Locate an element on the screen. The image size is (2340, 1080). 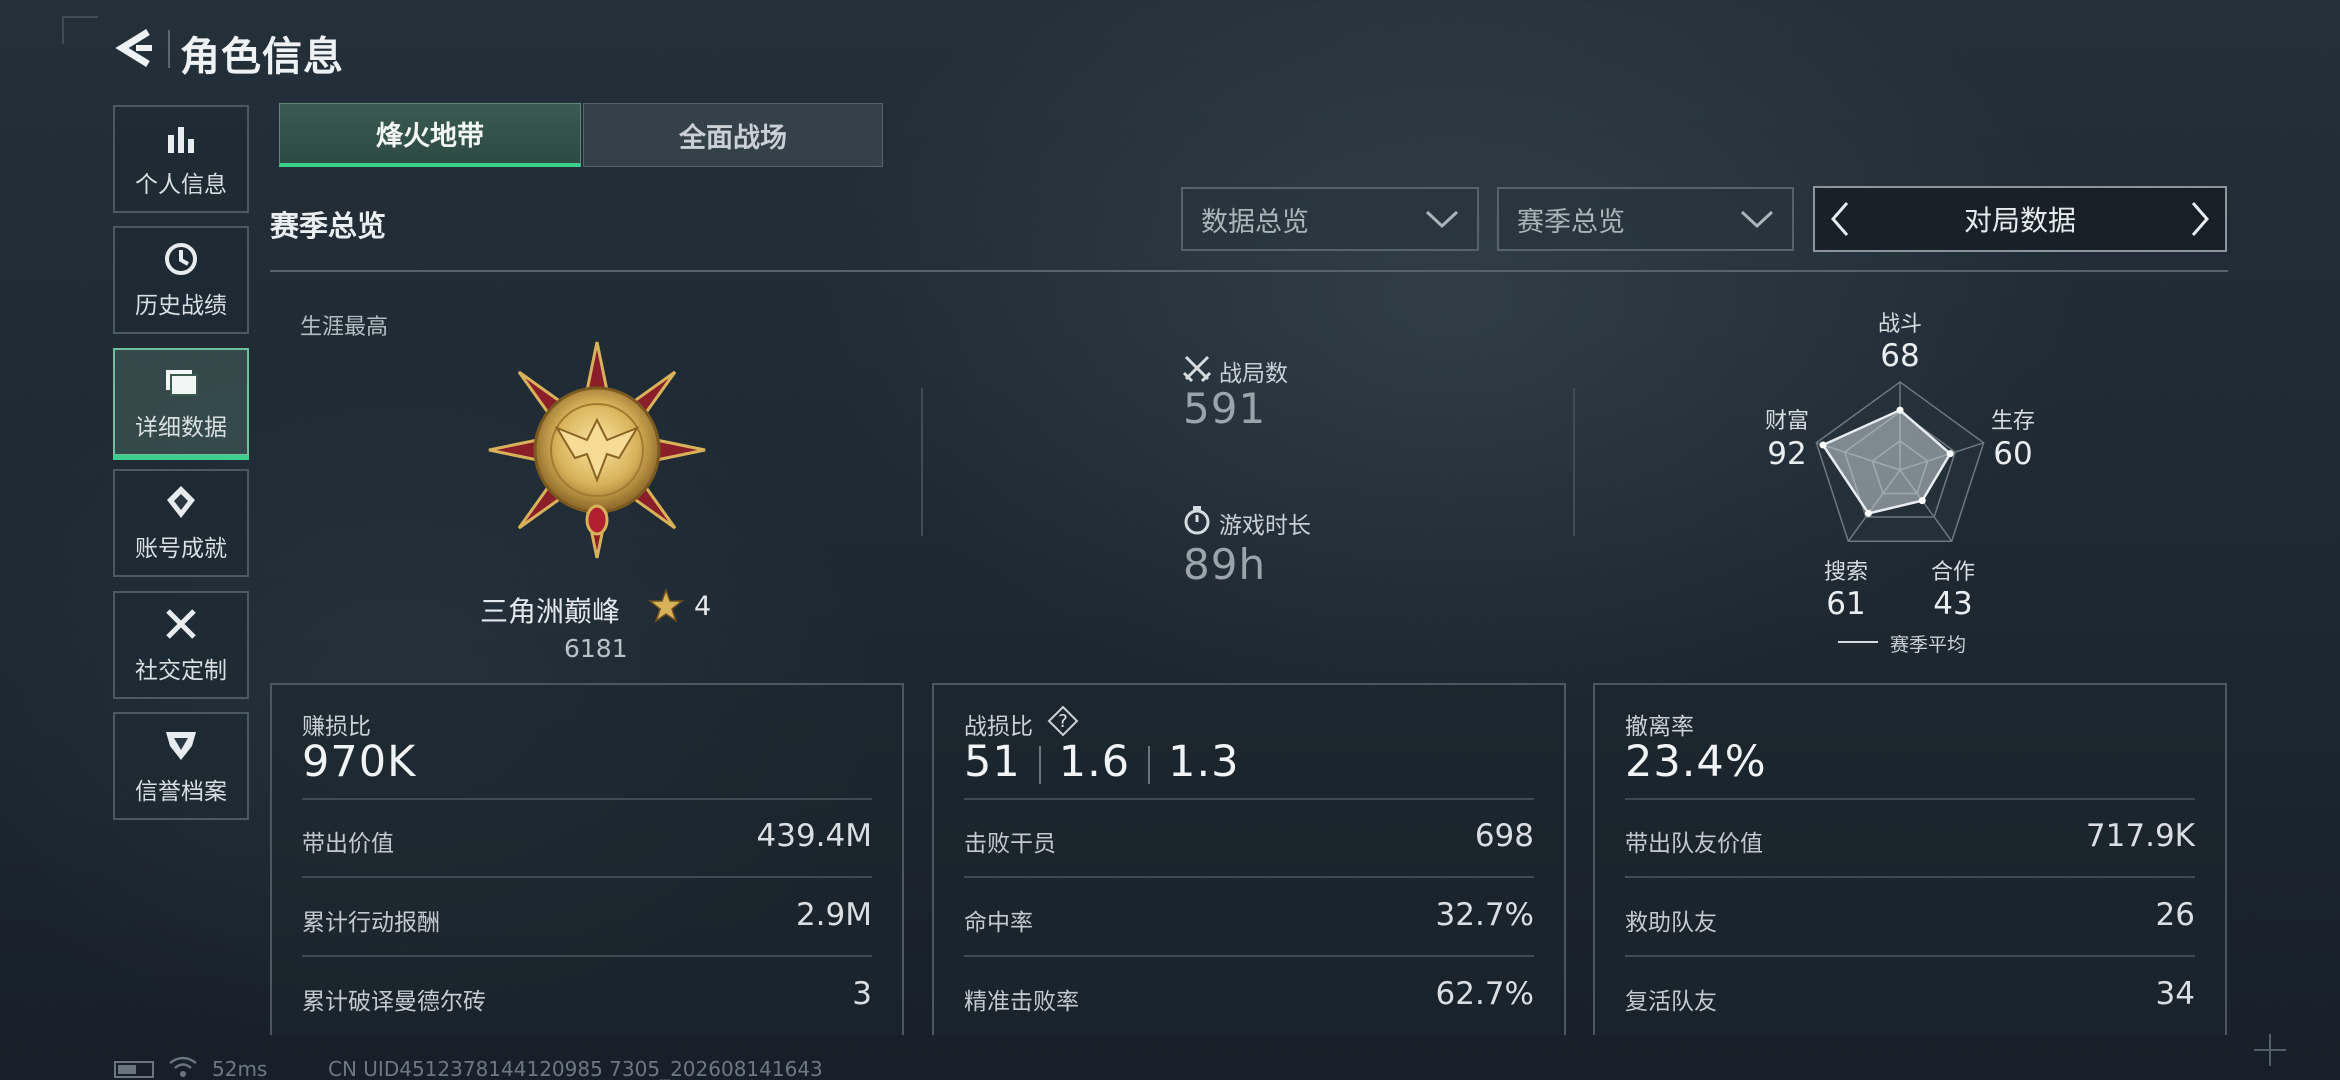
career-highest-label: 生涯最高 is located at coordinates (344, 327).